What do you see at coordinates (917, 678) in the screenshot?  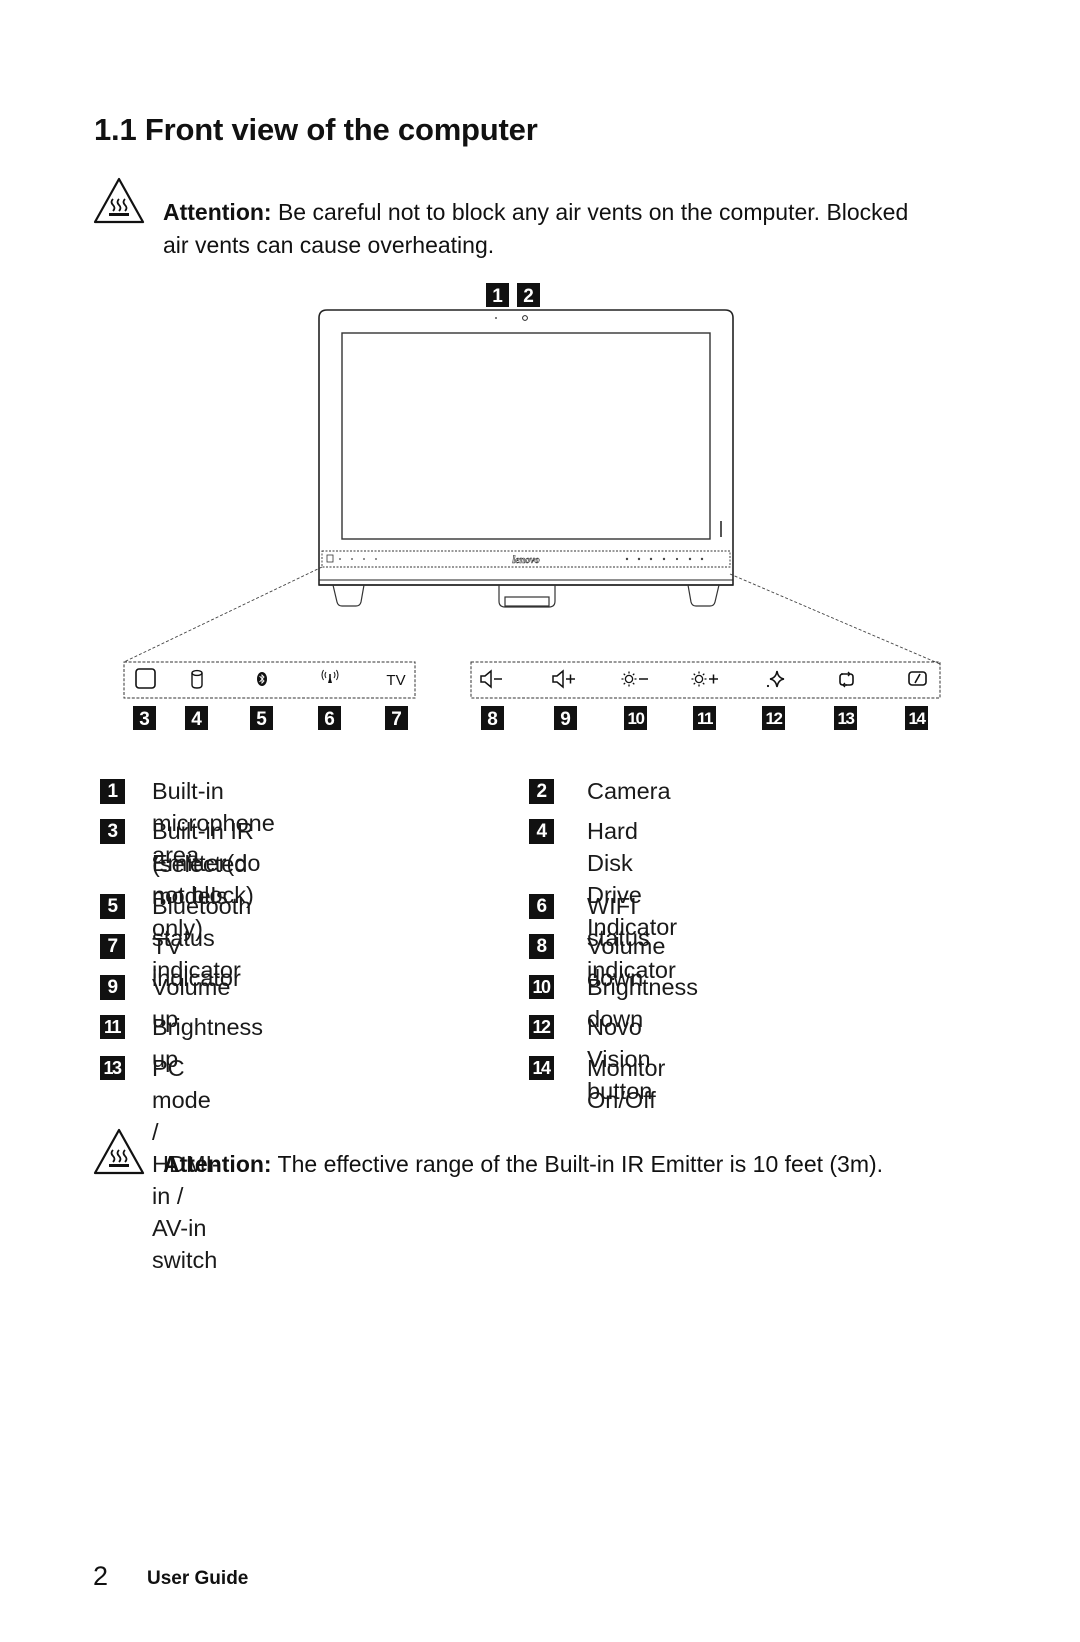 I see `monitor-power-icon` at bounding box center [917, 678].